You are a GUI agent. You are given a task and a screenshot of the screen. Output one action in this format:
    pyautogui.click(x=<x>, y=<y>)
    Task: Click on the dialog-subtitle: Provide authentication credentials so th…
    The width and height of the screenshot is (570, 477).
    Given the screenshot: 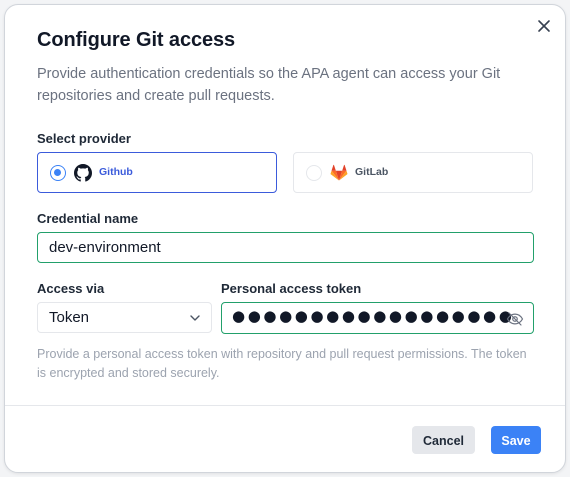 What is the action you would take?
    pyautogui.click(x=269, y=85)
    